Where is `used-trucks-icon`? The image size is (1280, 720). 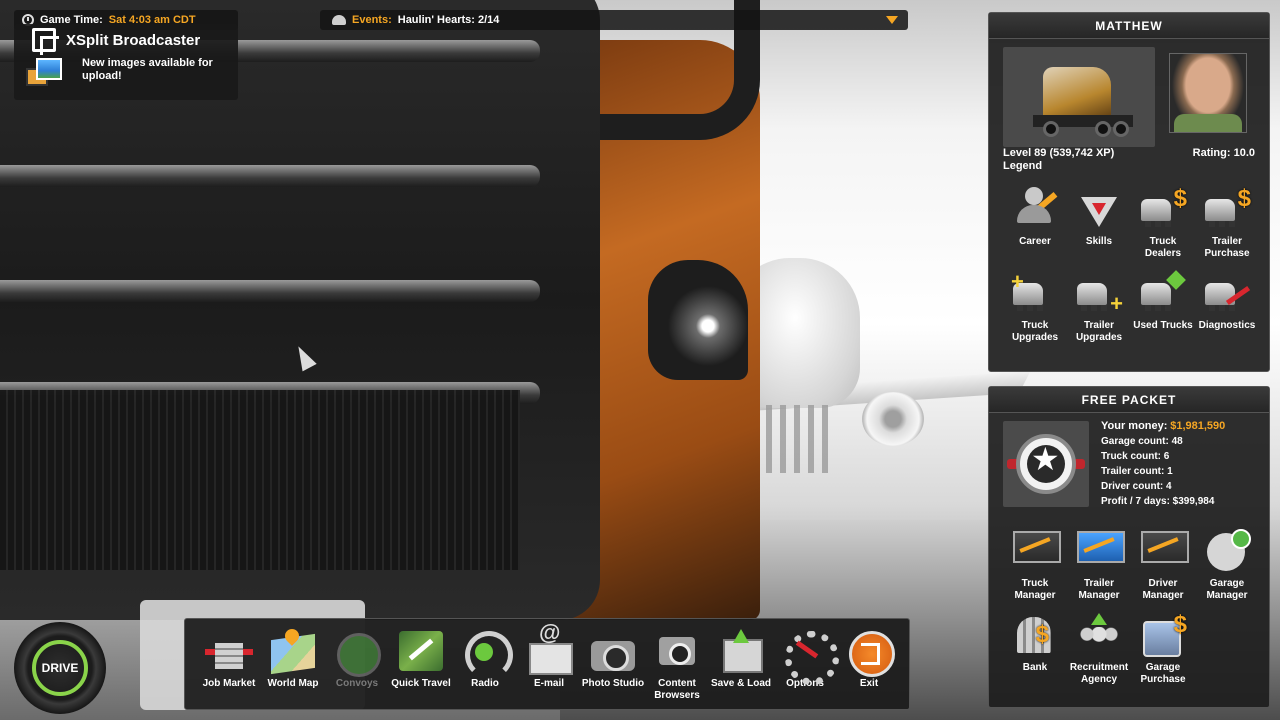 used-trucks-icon is located at coordinates (1163, 292).